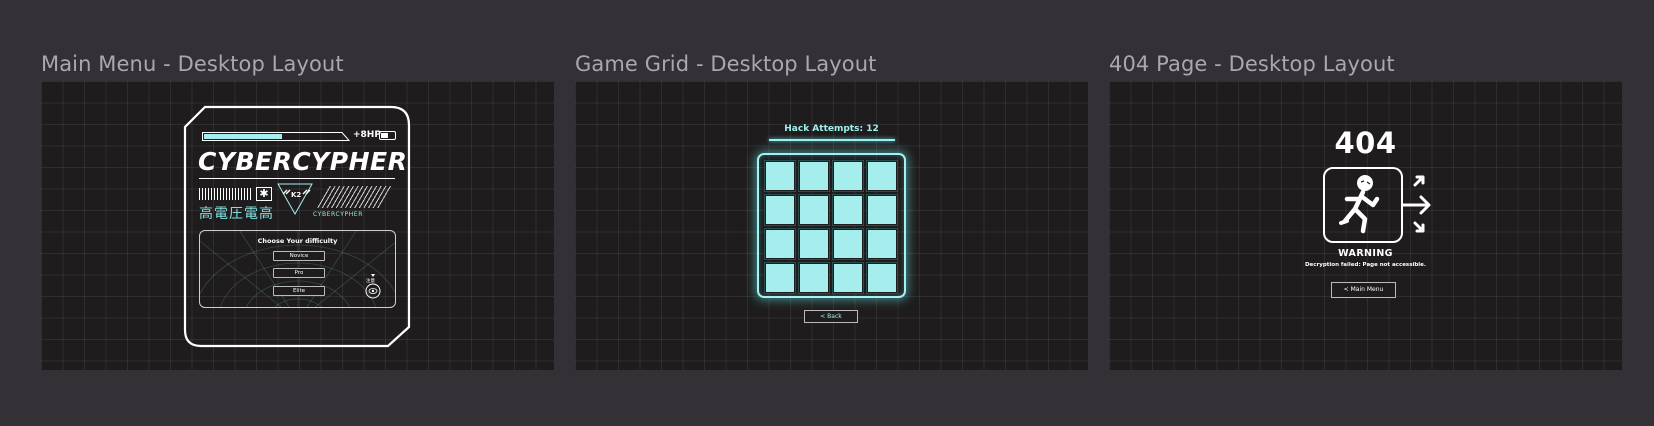  What do you see at coordinates (726, 64) in the screenshot?
I see `frame-title-game-grid: Game Grid - Desktop Layout` at bounding box center [726, 64].